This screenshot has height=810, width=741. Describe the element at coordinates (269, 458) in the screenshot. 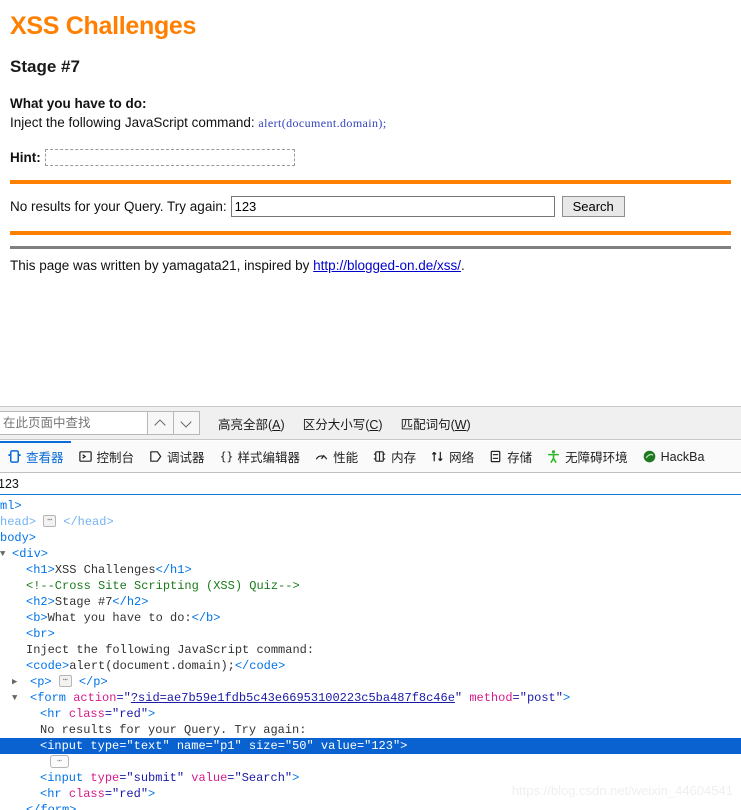

I see `tab-label: 样式编辑器` at that location.